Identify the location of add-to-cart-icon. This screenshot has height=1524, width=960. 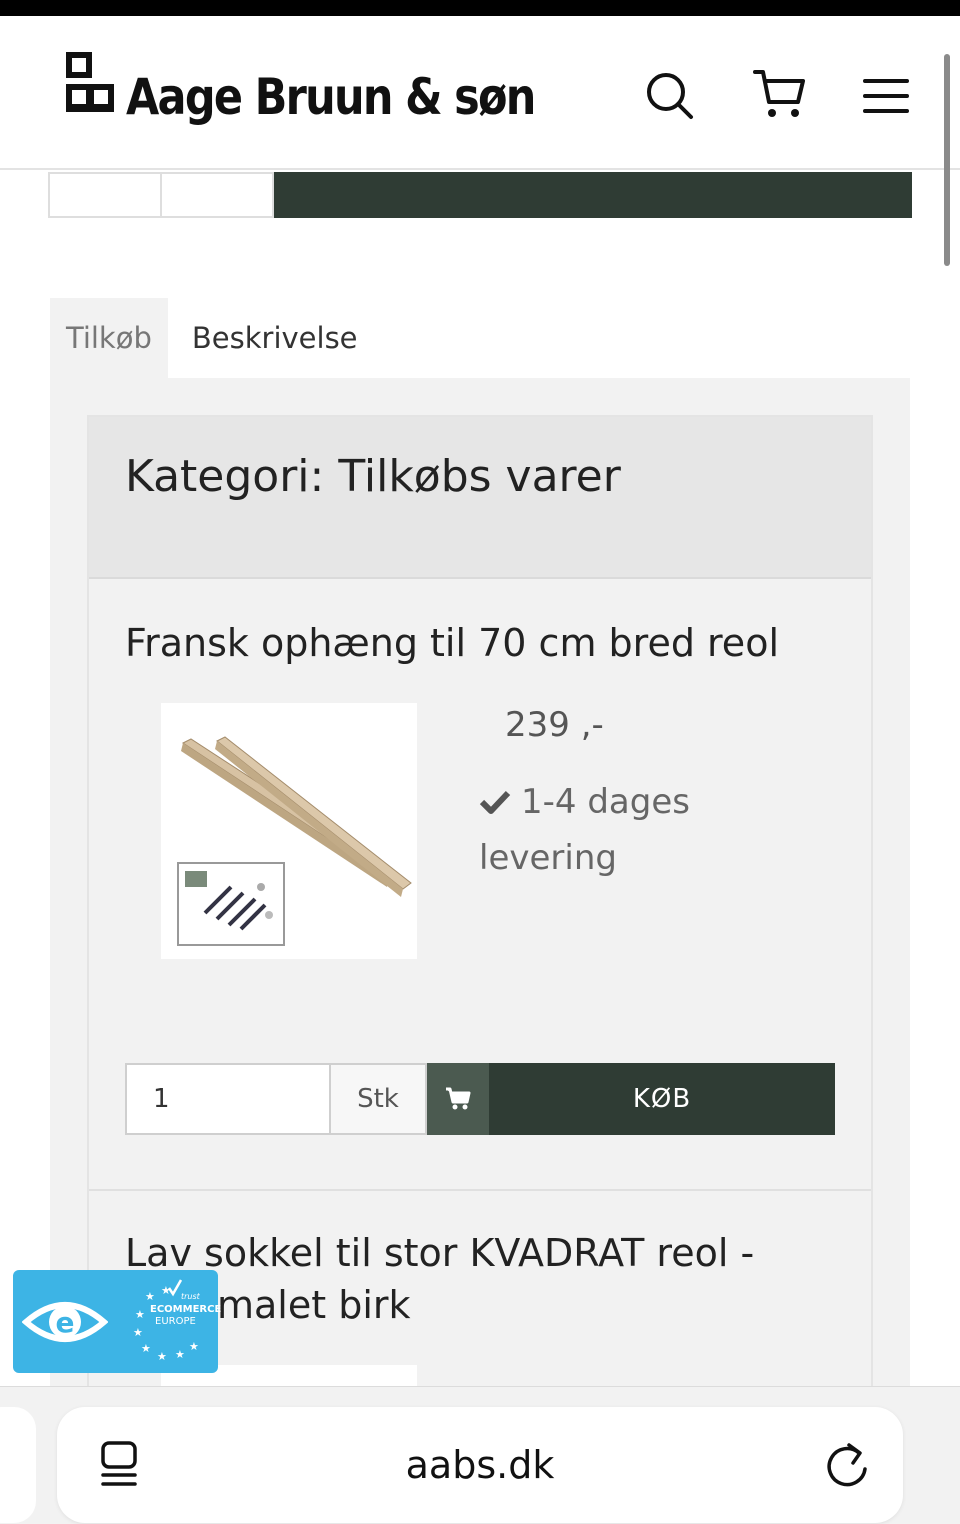
(458, 1099).